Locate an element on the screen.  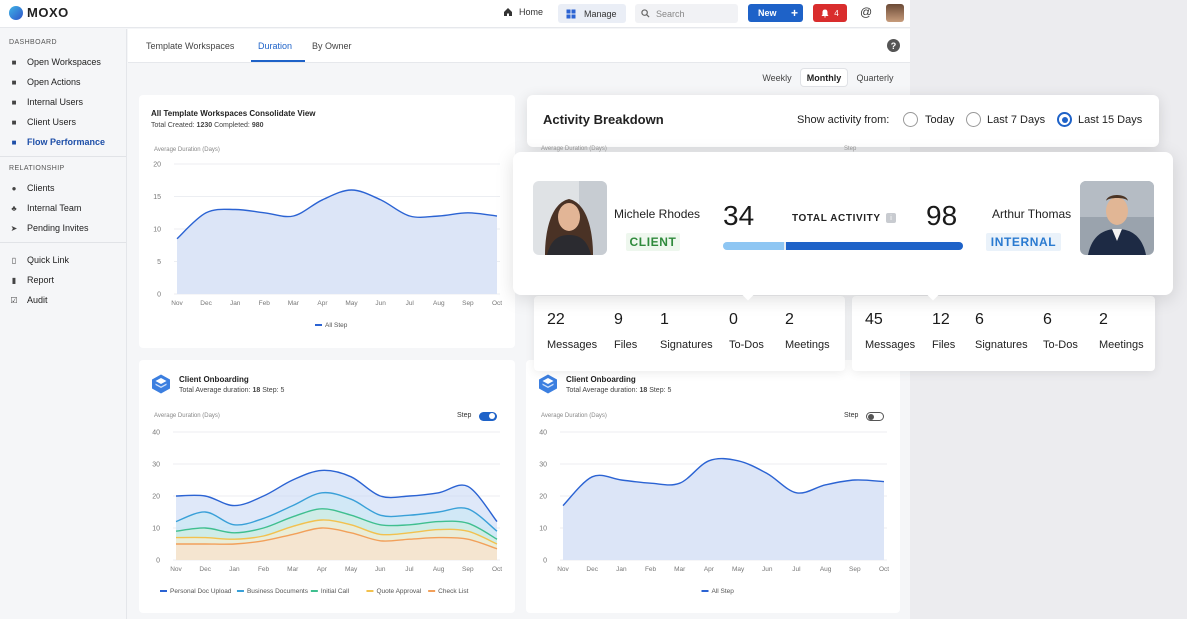
period-quarterly: Quarterly is located at coordinates (875, 77).